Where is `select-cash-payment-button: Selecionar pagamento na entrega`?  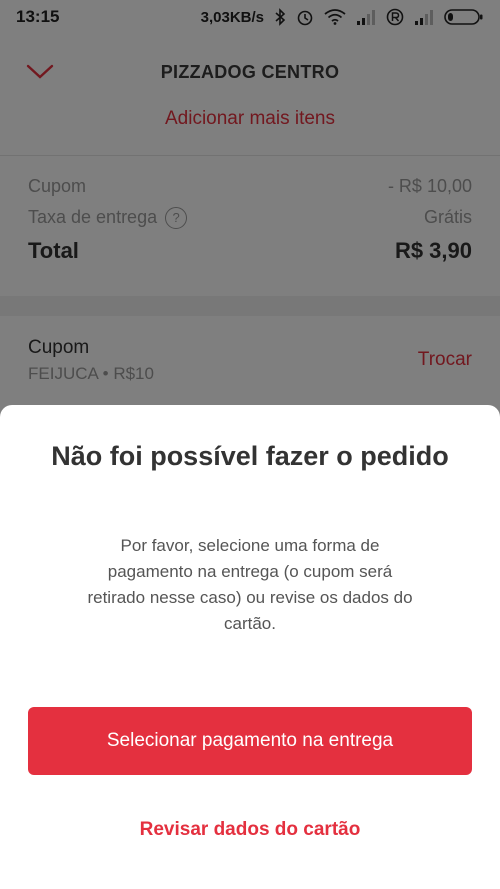
select-cash-payment-button: Selecionar pagamento na entrega is located at coordinates (250, 741).